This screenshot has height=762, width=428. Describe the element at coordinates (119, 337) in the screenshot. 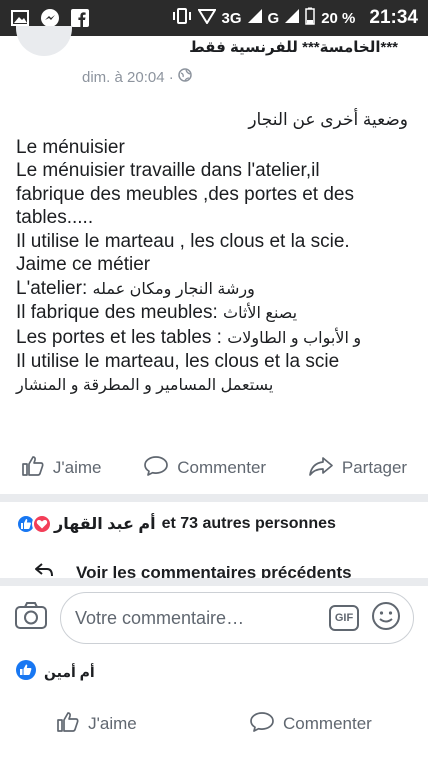

I see `post-line-fr: Les portes et les tables :` at that location.